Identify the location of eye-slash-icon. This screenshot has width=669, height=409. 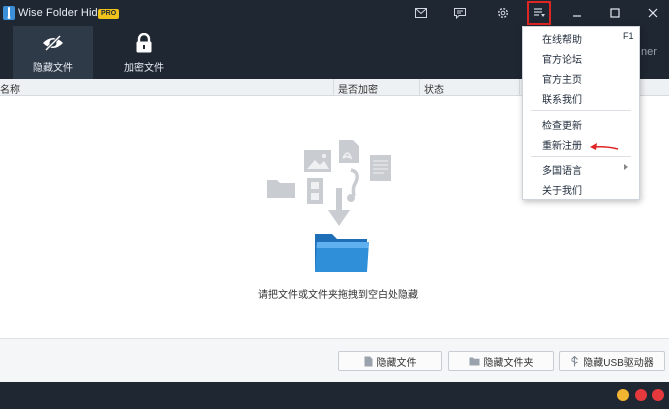
(53, 43).